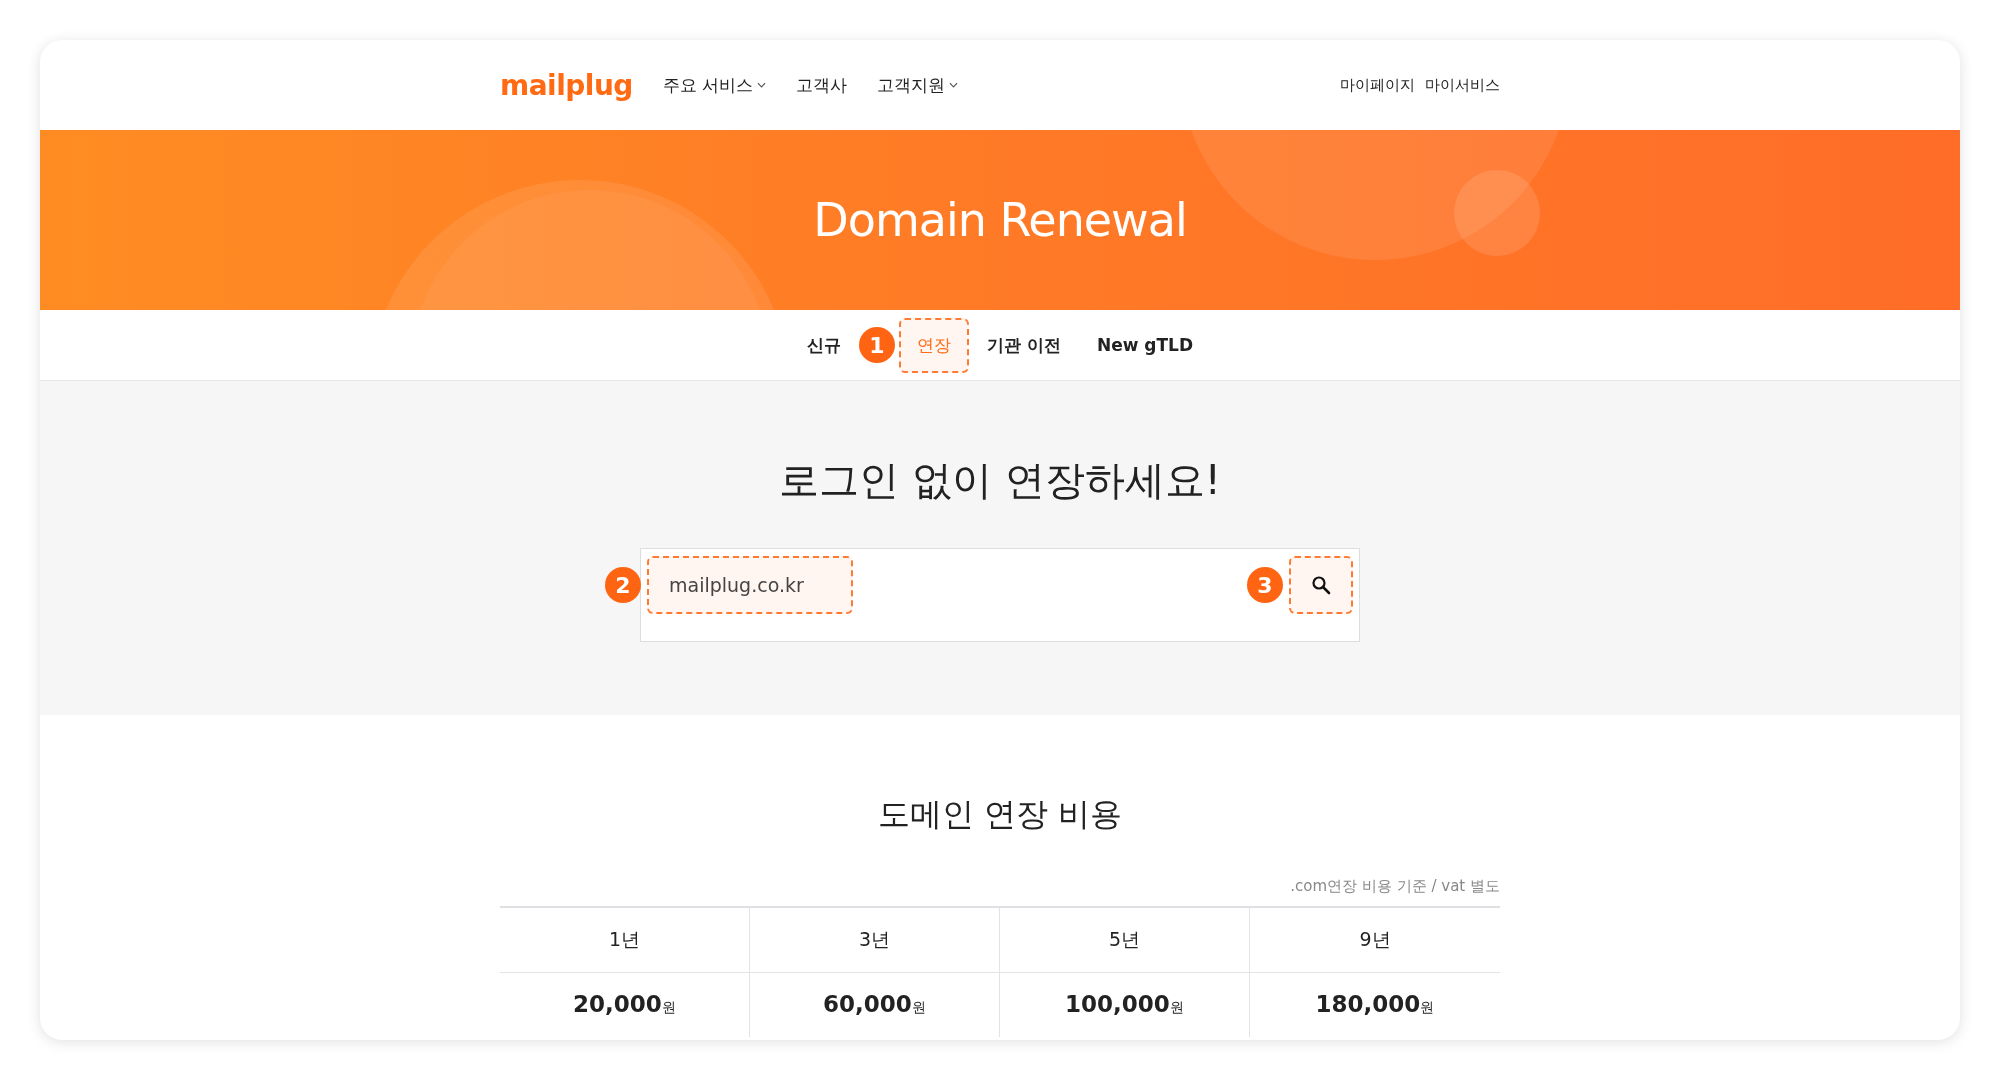 This screenshot has height=1080, width=2000. I want to click on pricing-note: .com연장 비용 기준 / vat 별도, so click(1395, 886).